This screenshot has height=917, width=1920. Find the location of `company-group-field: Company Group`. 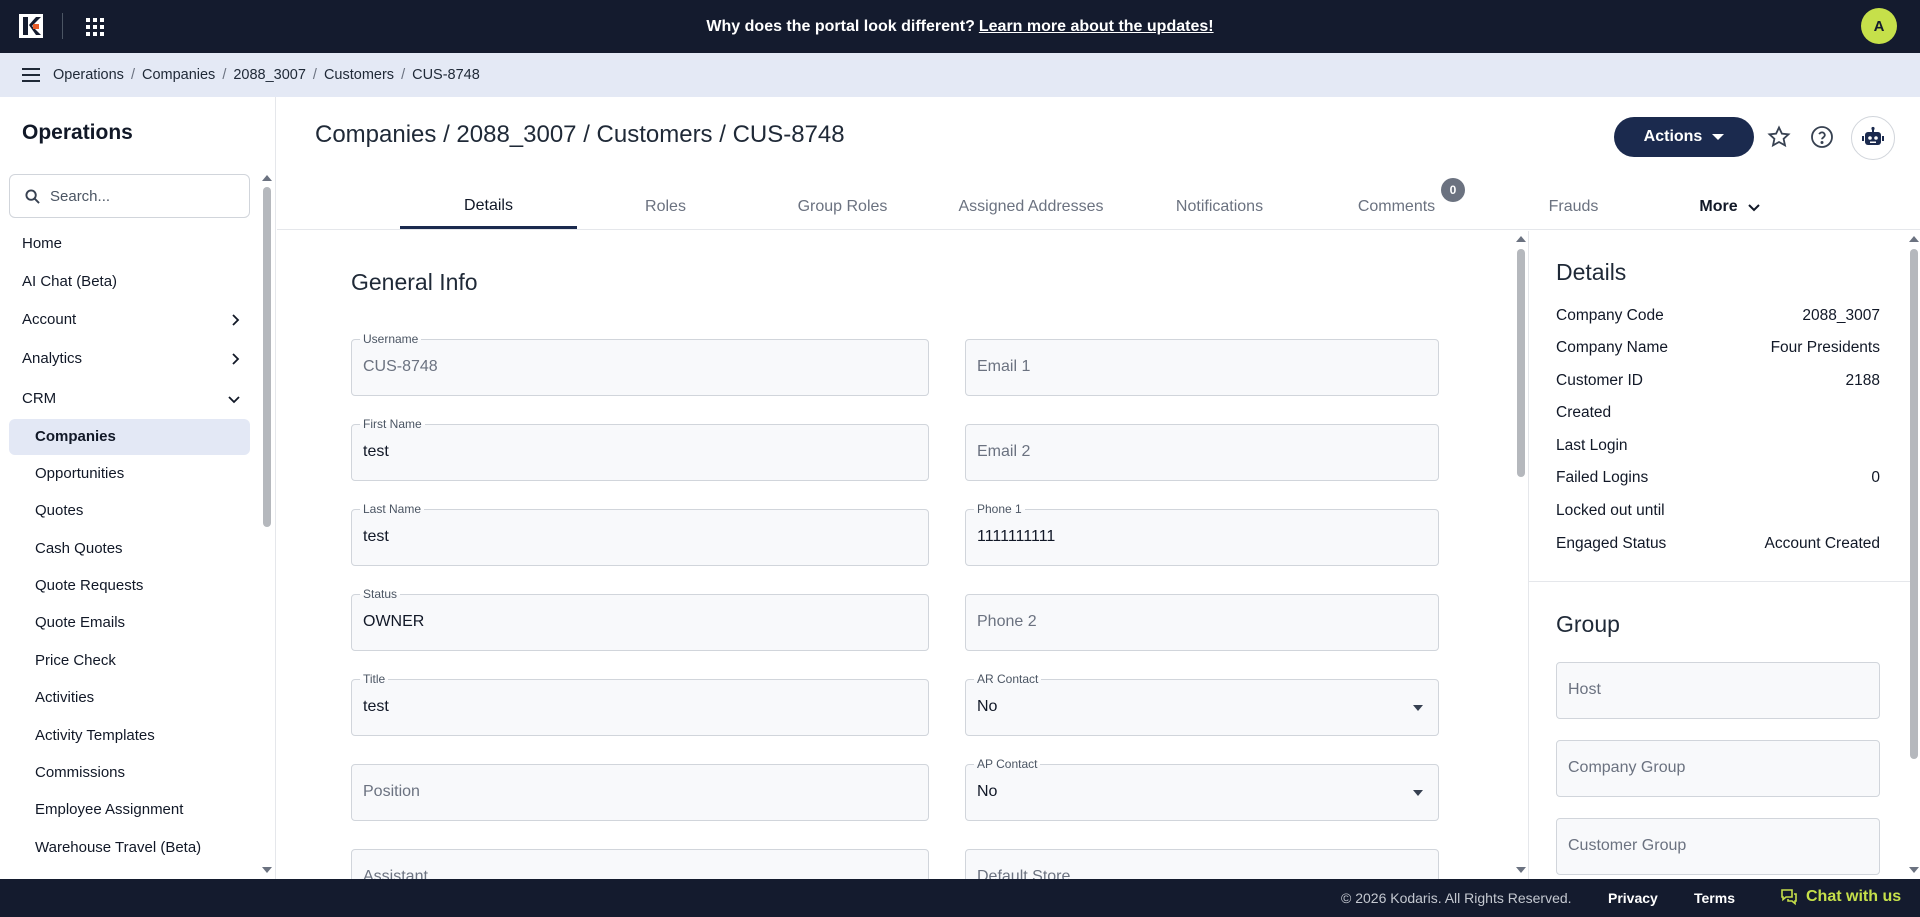

company-group-field: Company Group is located at coordinates (1718, 768).